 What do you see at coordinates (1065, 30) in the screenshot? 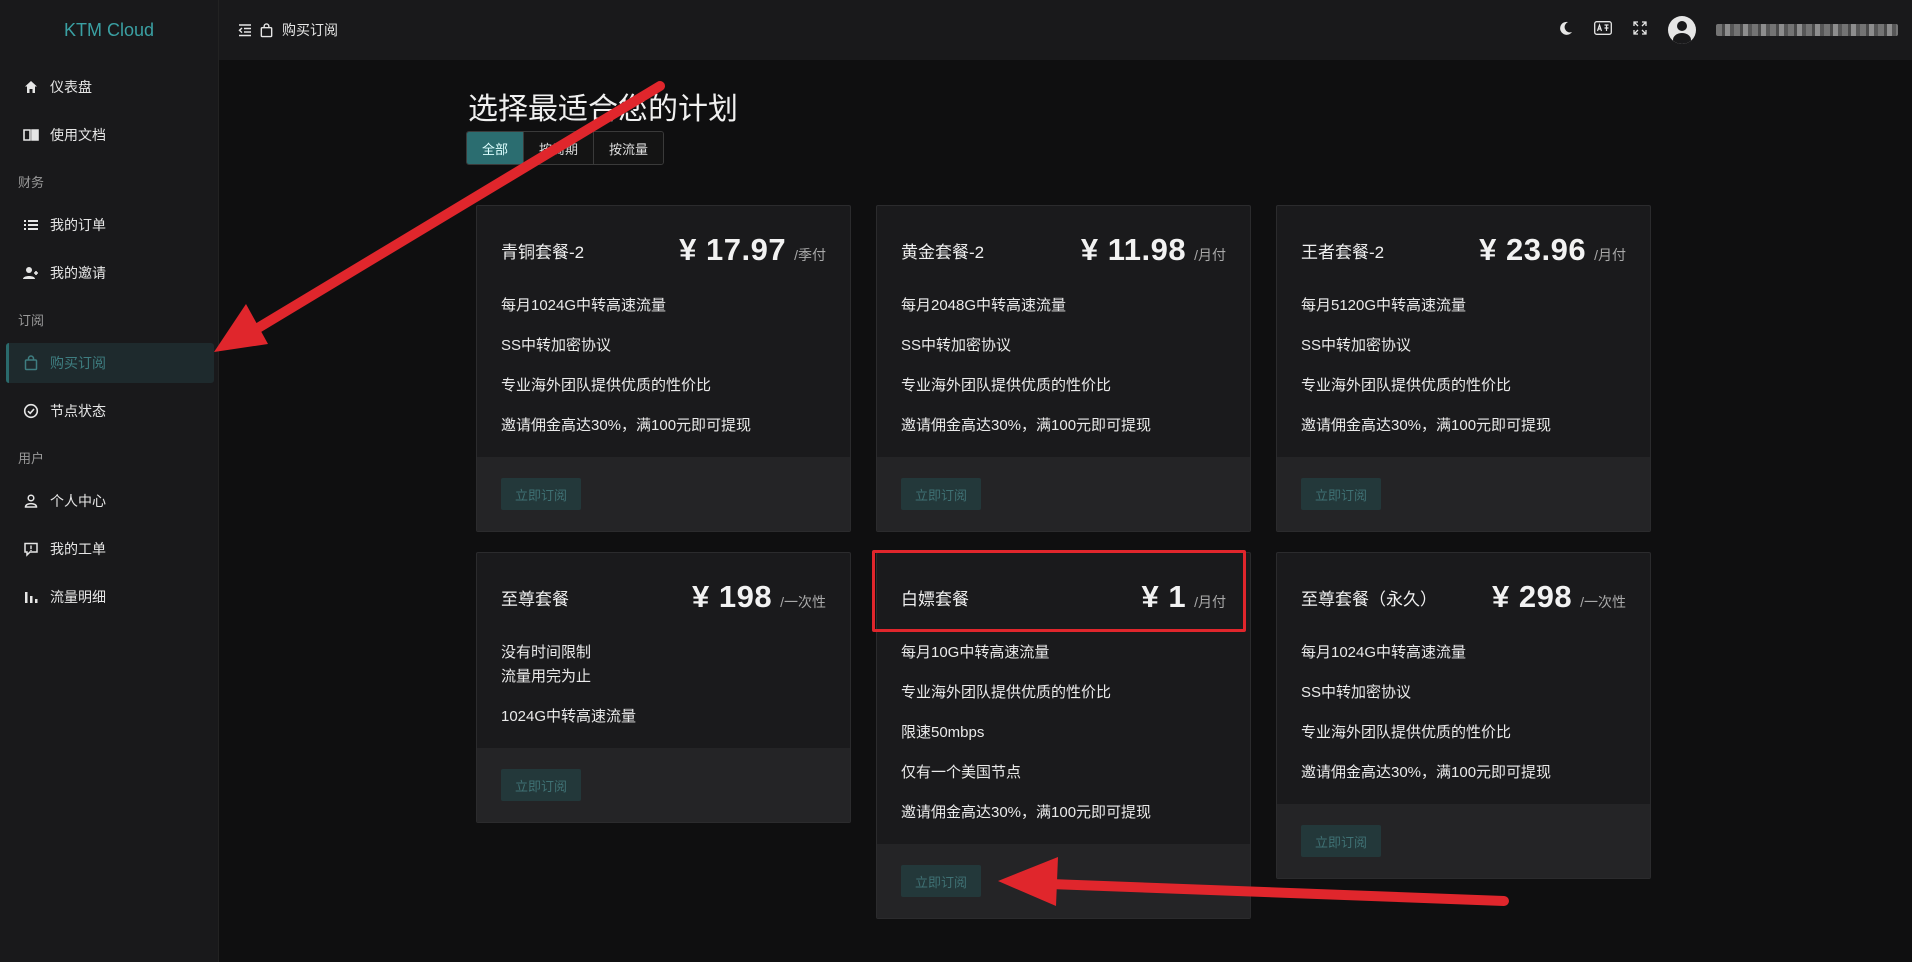
I see `top-header: 购买订阅` at bounding box center [1065, 30].